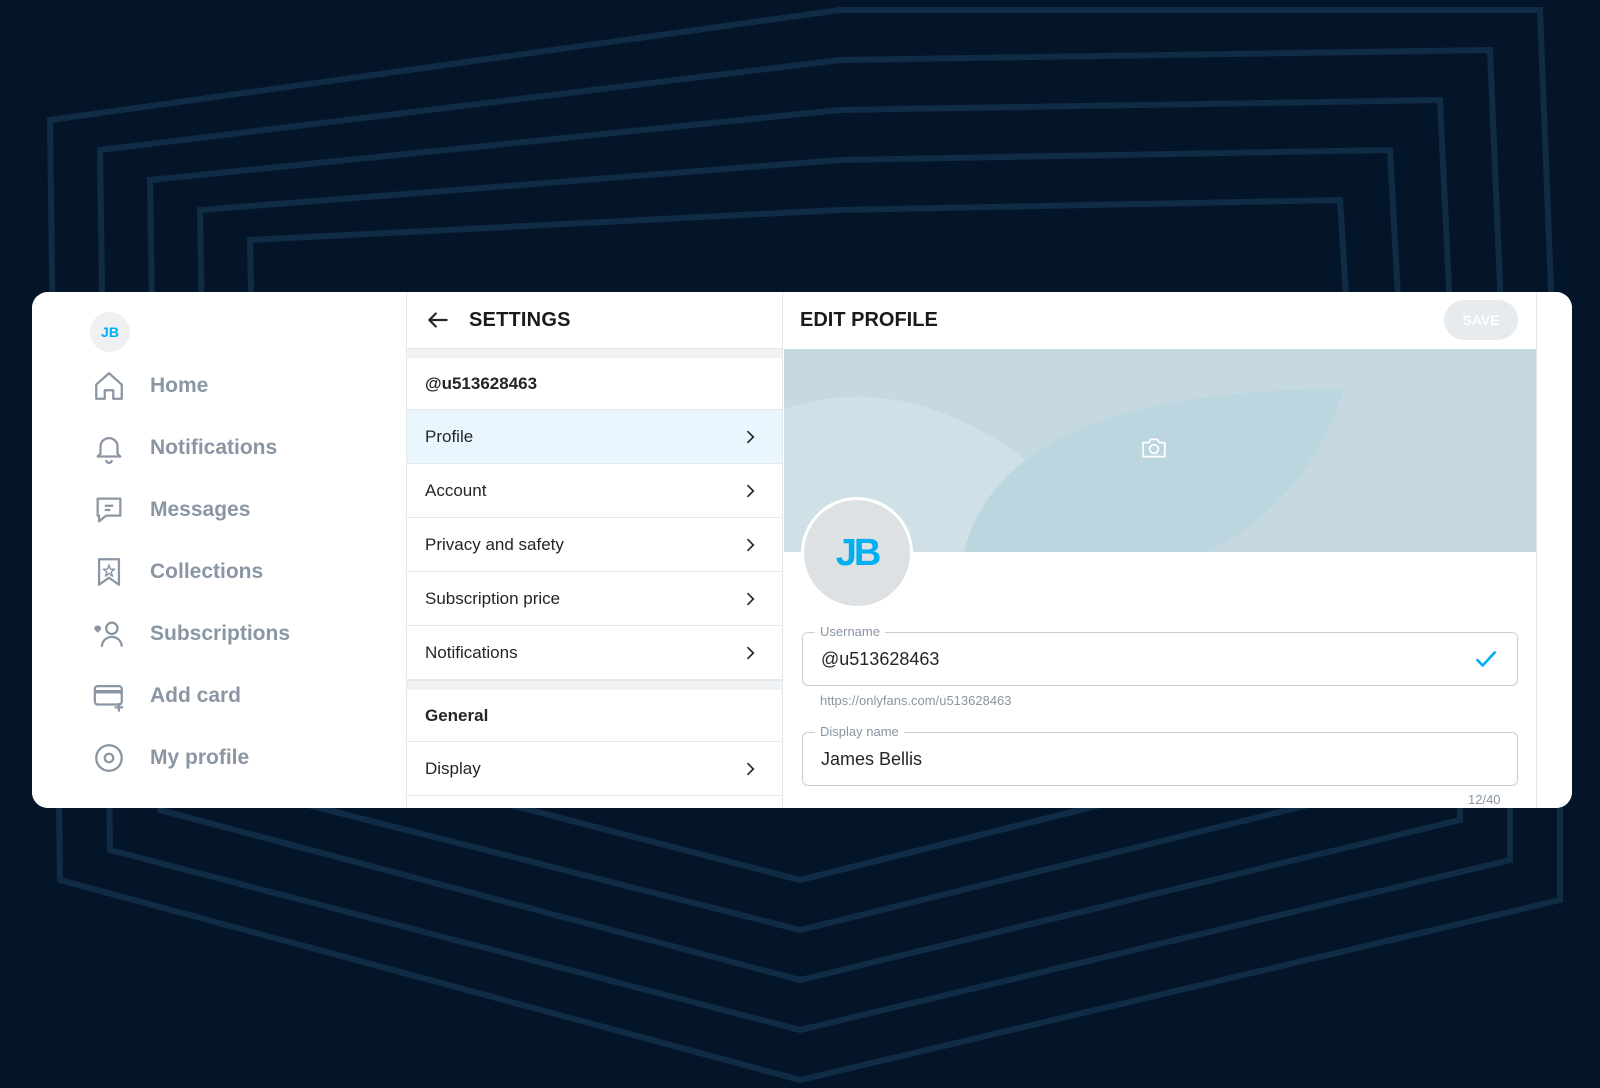  I want to click on character-counter: 12/40, so click(1484, 799).